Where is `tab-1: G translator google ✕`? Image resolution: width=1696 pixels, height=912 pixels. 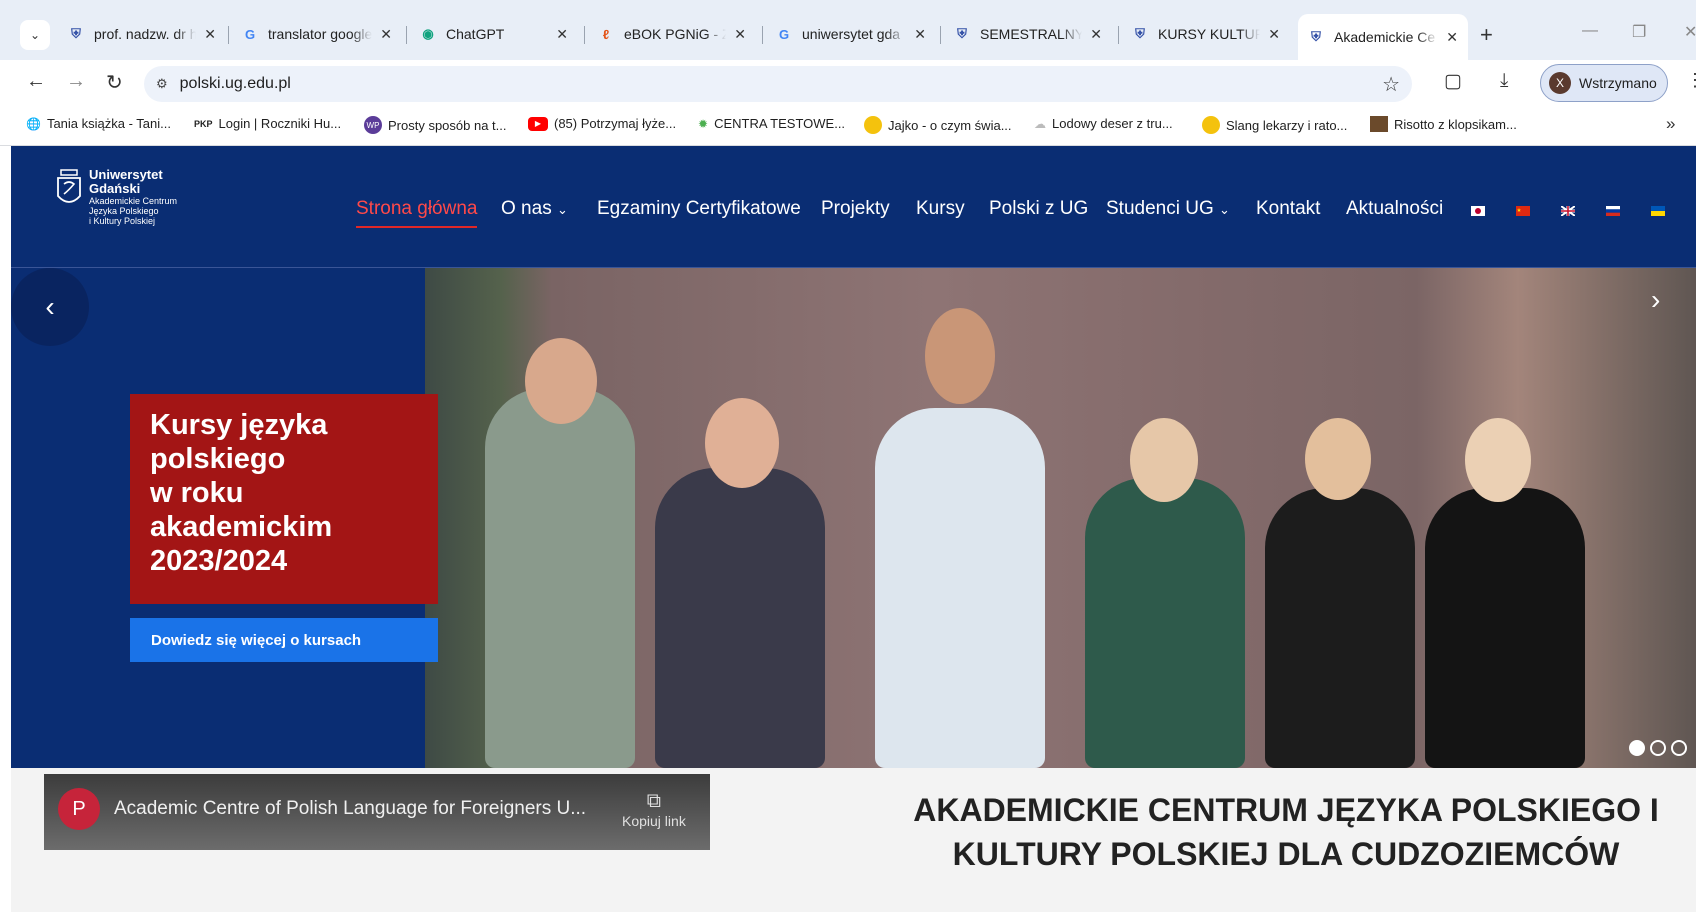 tab-1: G translator google ✕ is located at coordinates (317, 34).